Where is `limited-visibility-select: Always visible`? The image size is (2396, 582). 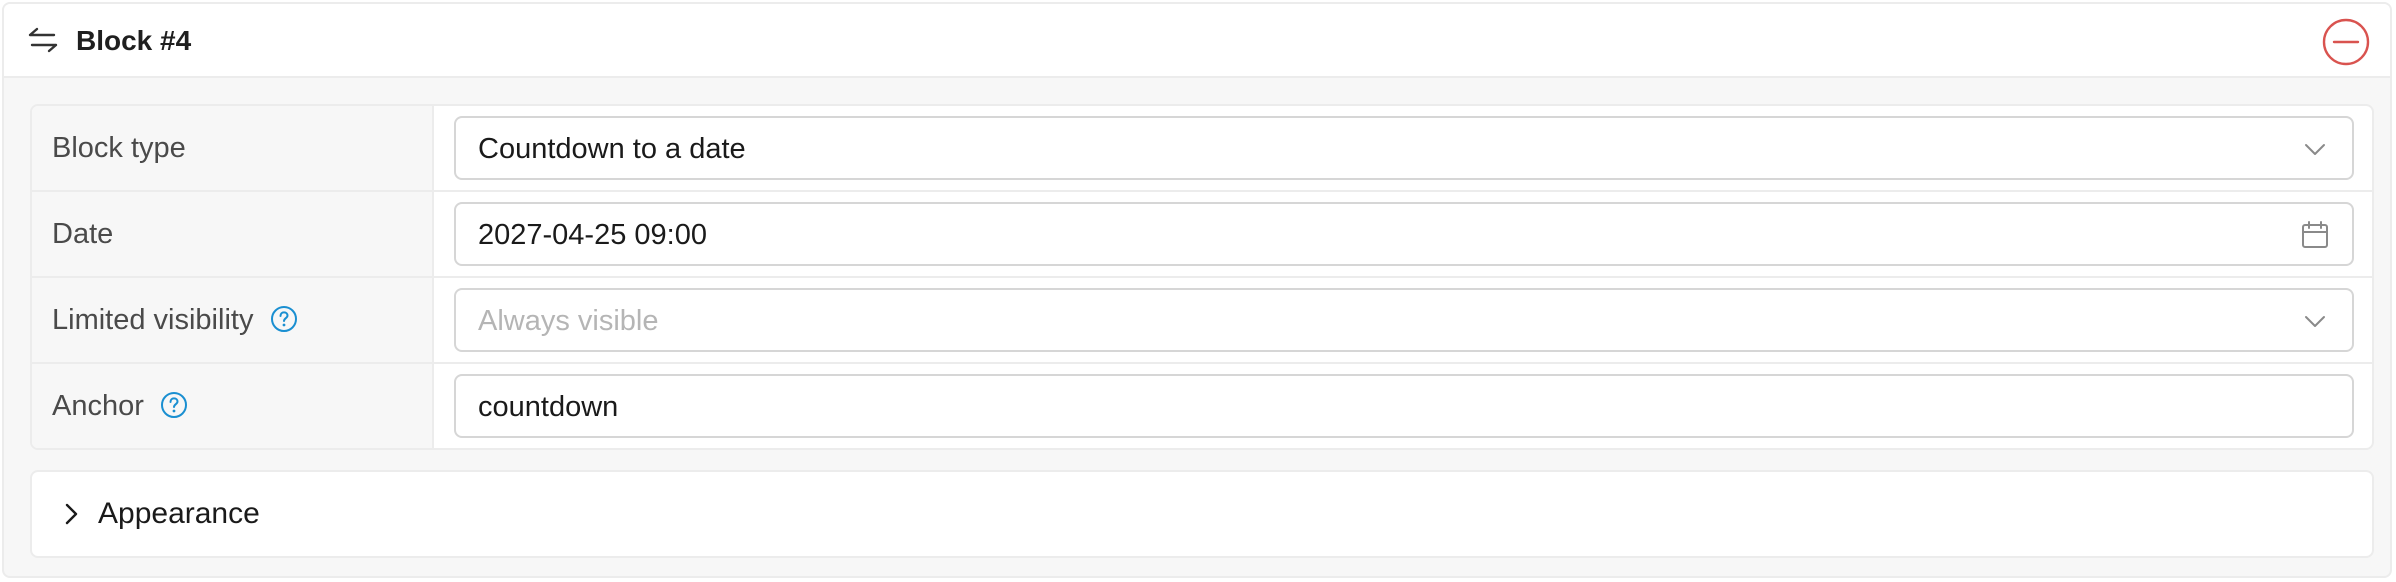
limited-visibility-select: Always visible is located at coordinates (1404, 320).